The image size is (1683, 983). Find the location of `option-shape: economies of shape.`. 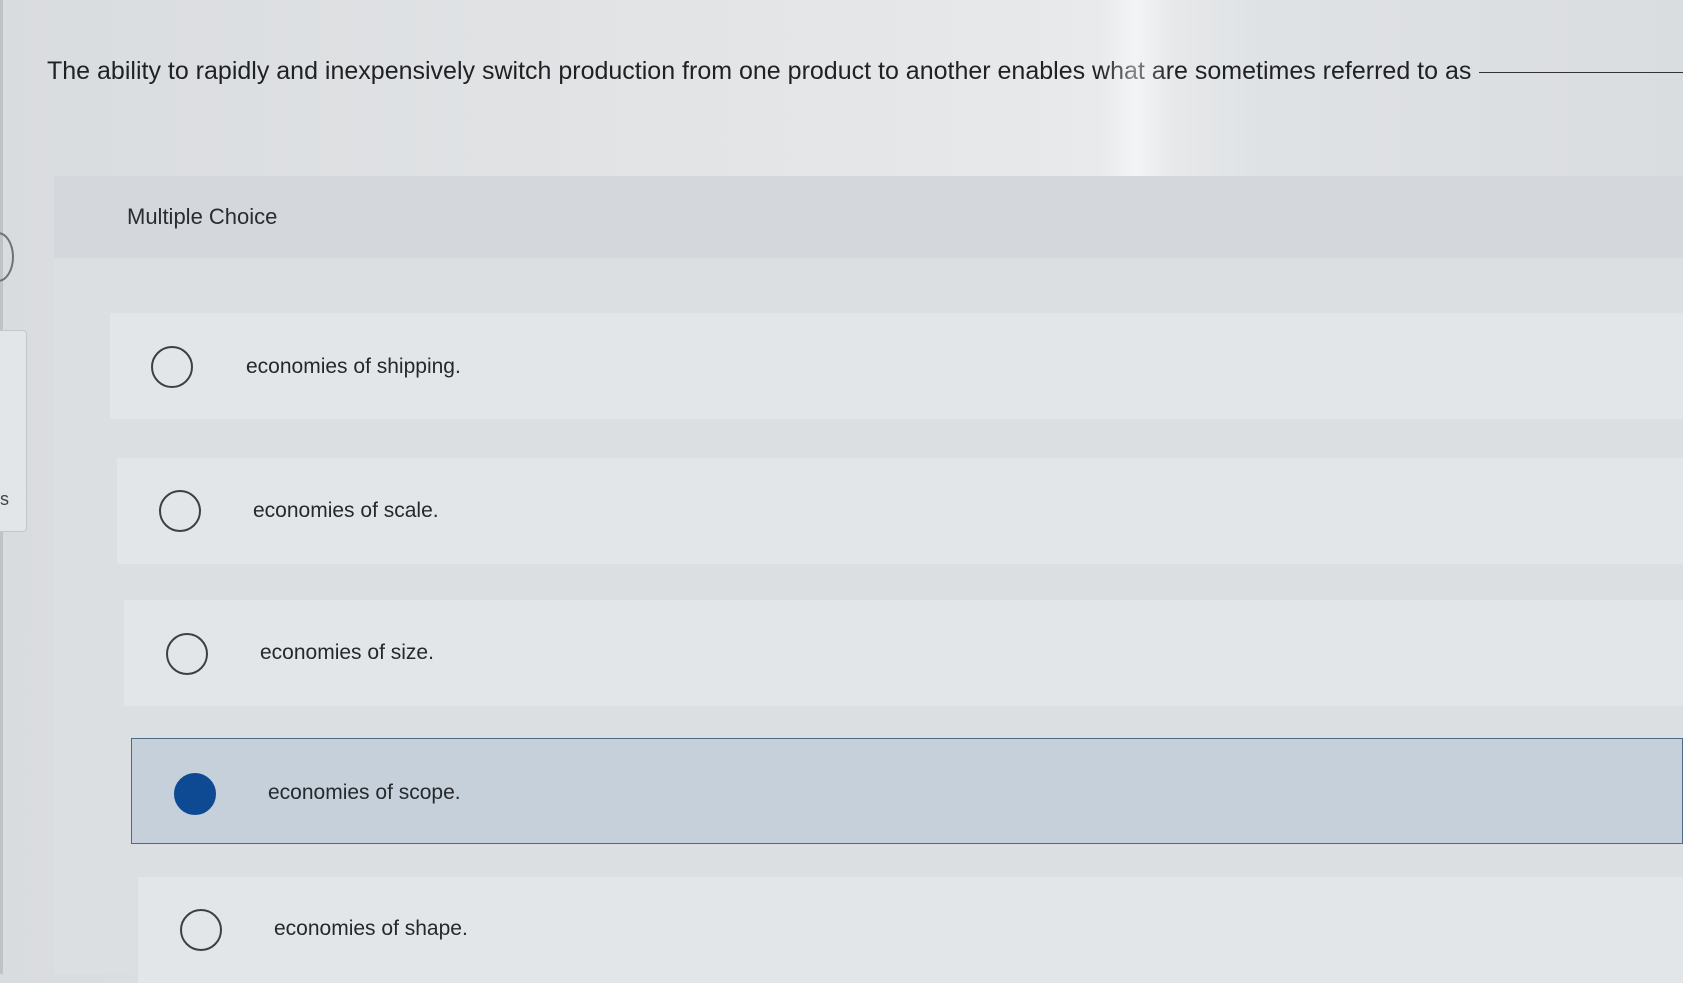

option-shape: economies of shape. is located at coordinates (910, 930).